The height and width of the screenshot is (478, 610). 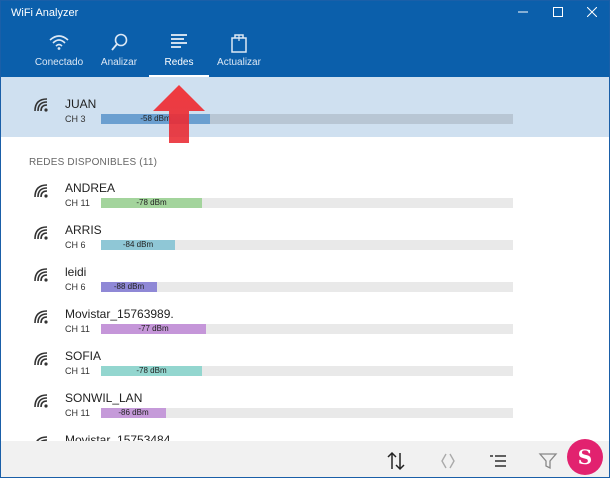 I want to click on tab-analizar: Analizar, so click(x=119, y=51).